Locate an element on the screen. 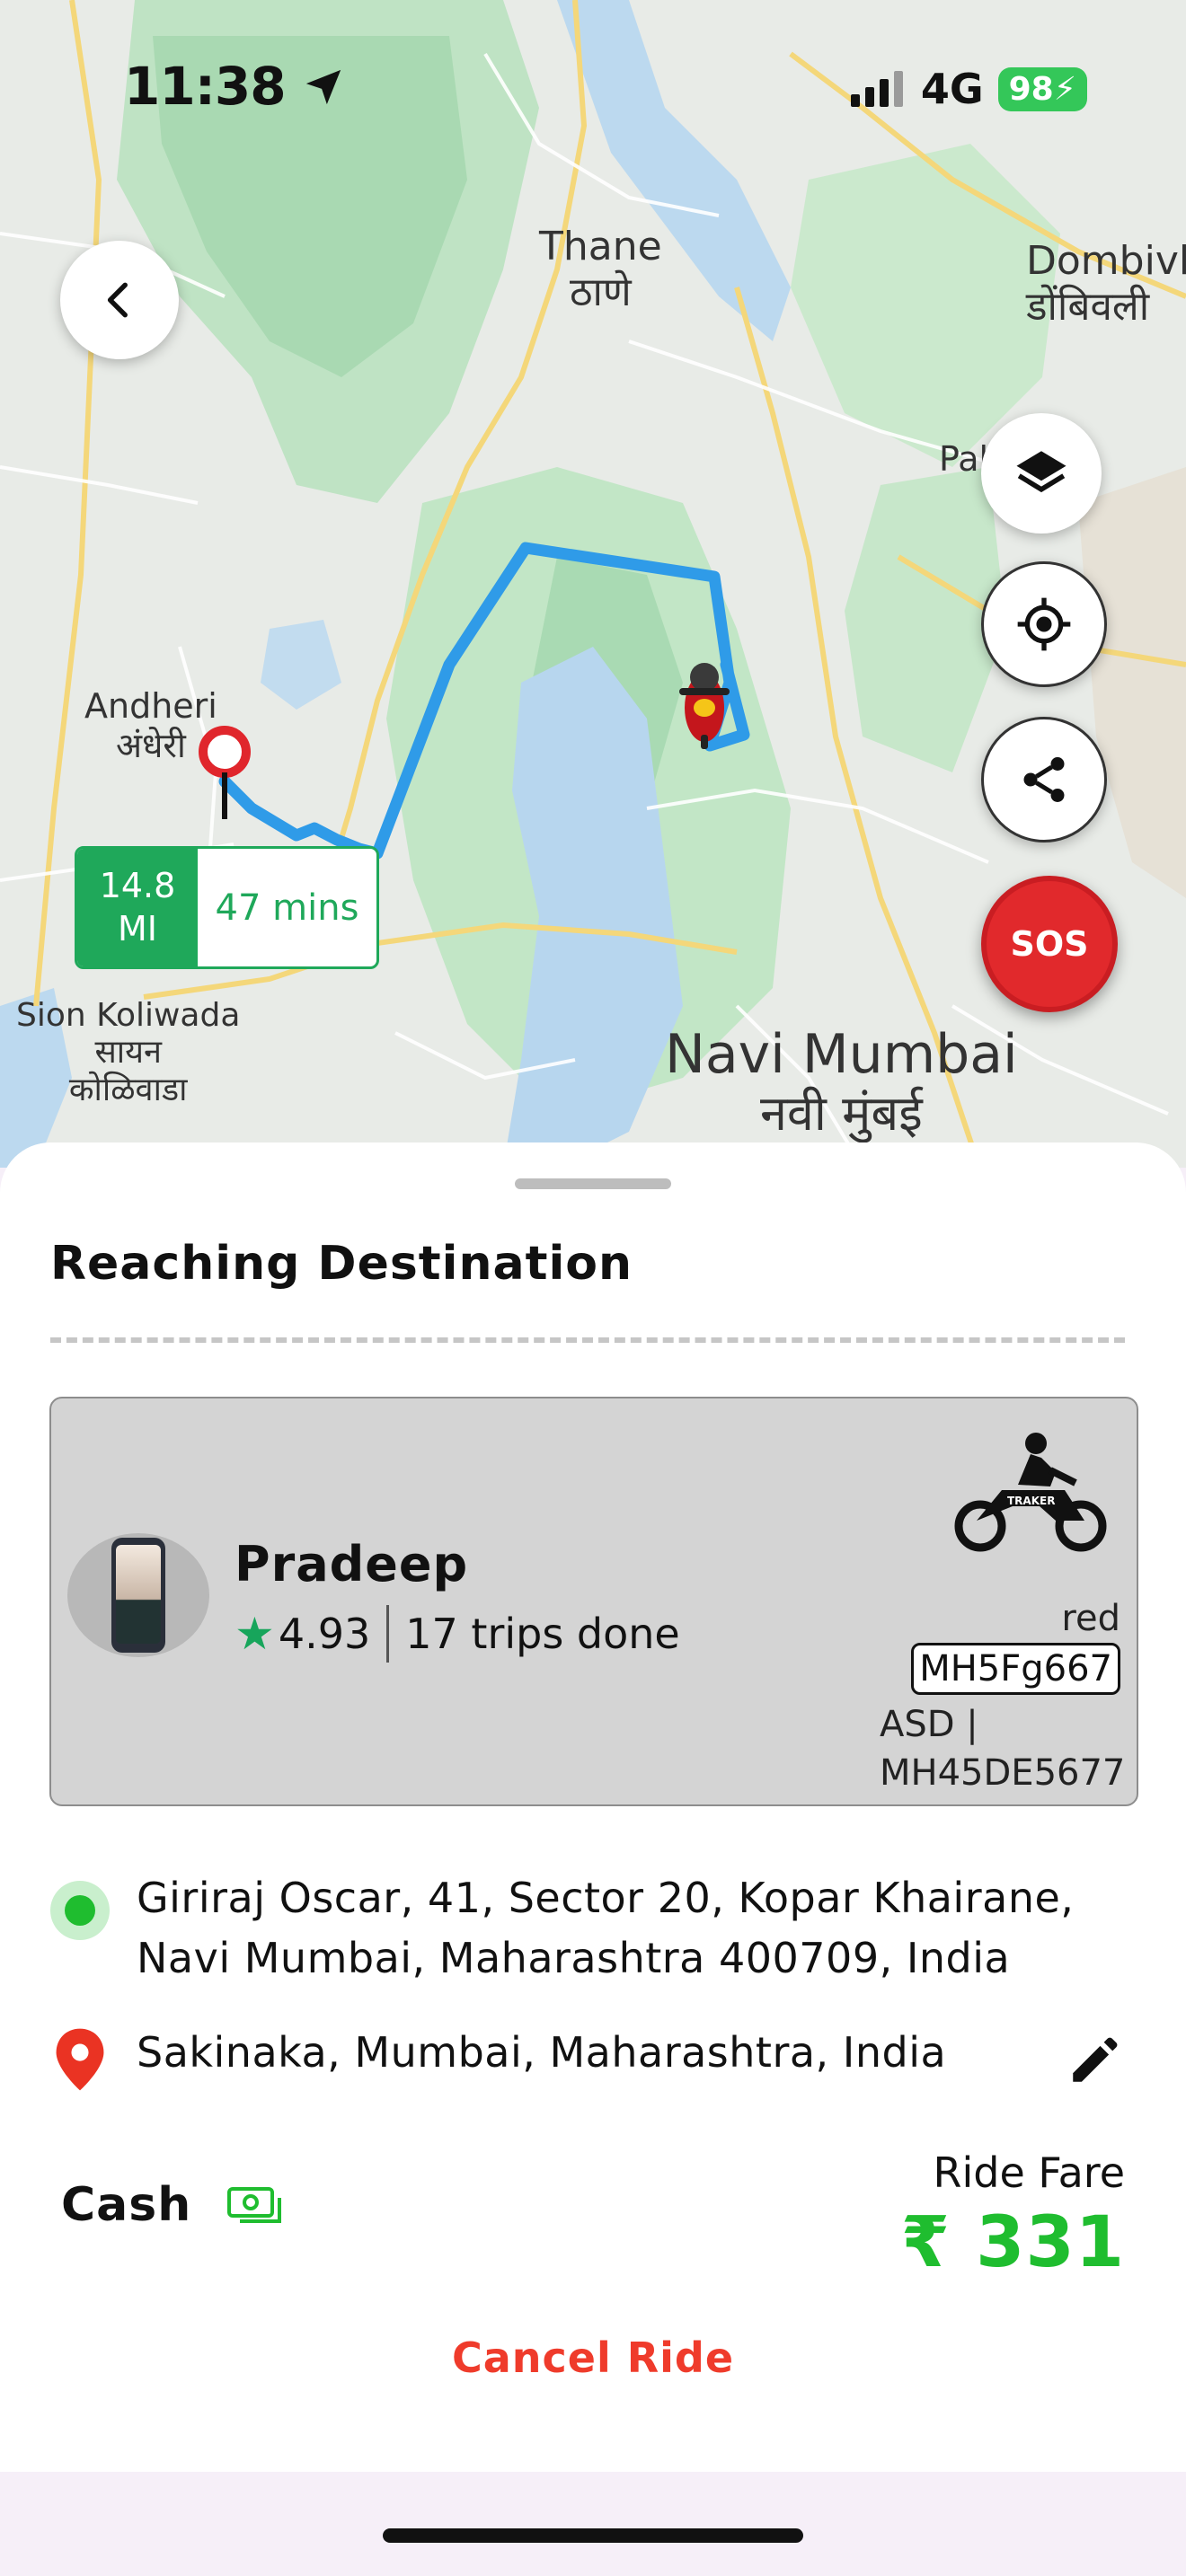  vehicle-plate: MH5Fg667 is located at coordinates (1015, 1669).